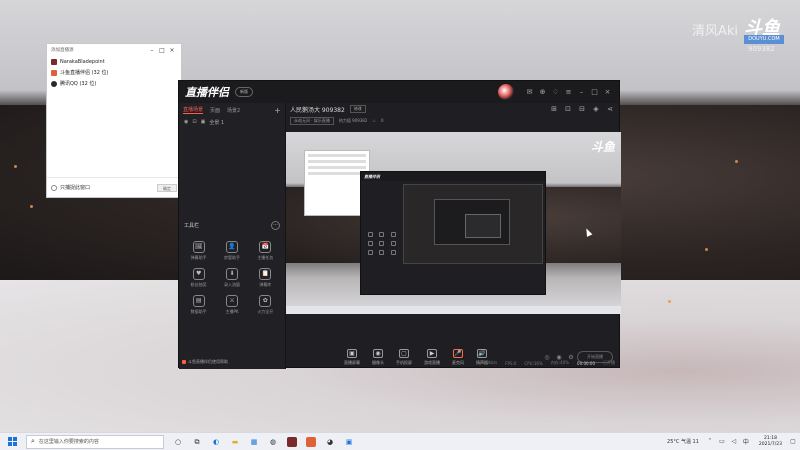  Describe the element at coordinates (357, 109) in the screenshot. I see `edit-room-button: 修改` at that location.